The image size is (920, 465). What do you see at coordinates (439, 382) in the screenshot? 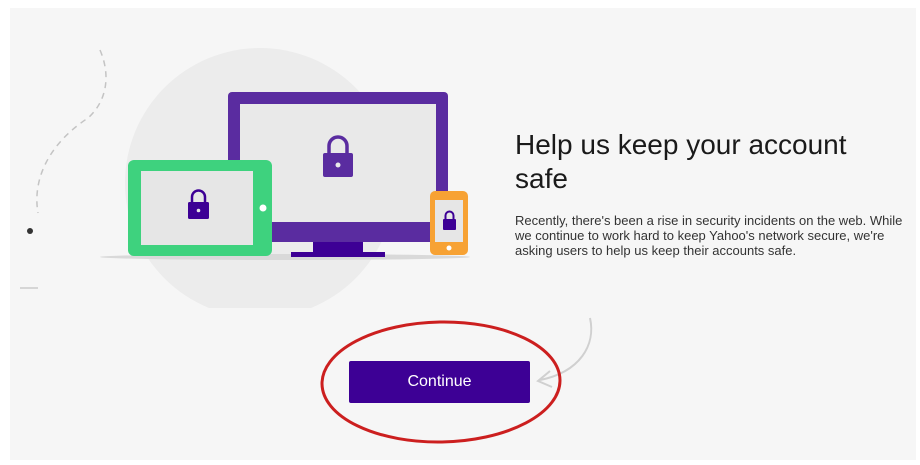
I see `continue-button: Continue` at bounding box center [439, 382].